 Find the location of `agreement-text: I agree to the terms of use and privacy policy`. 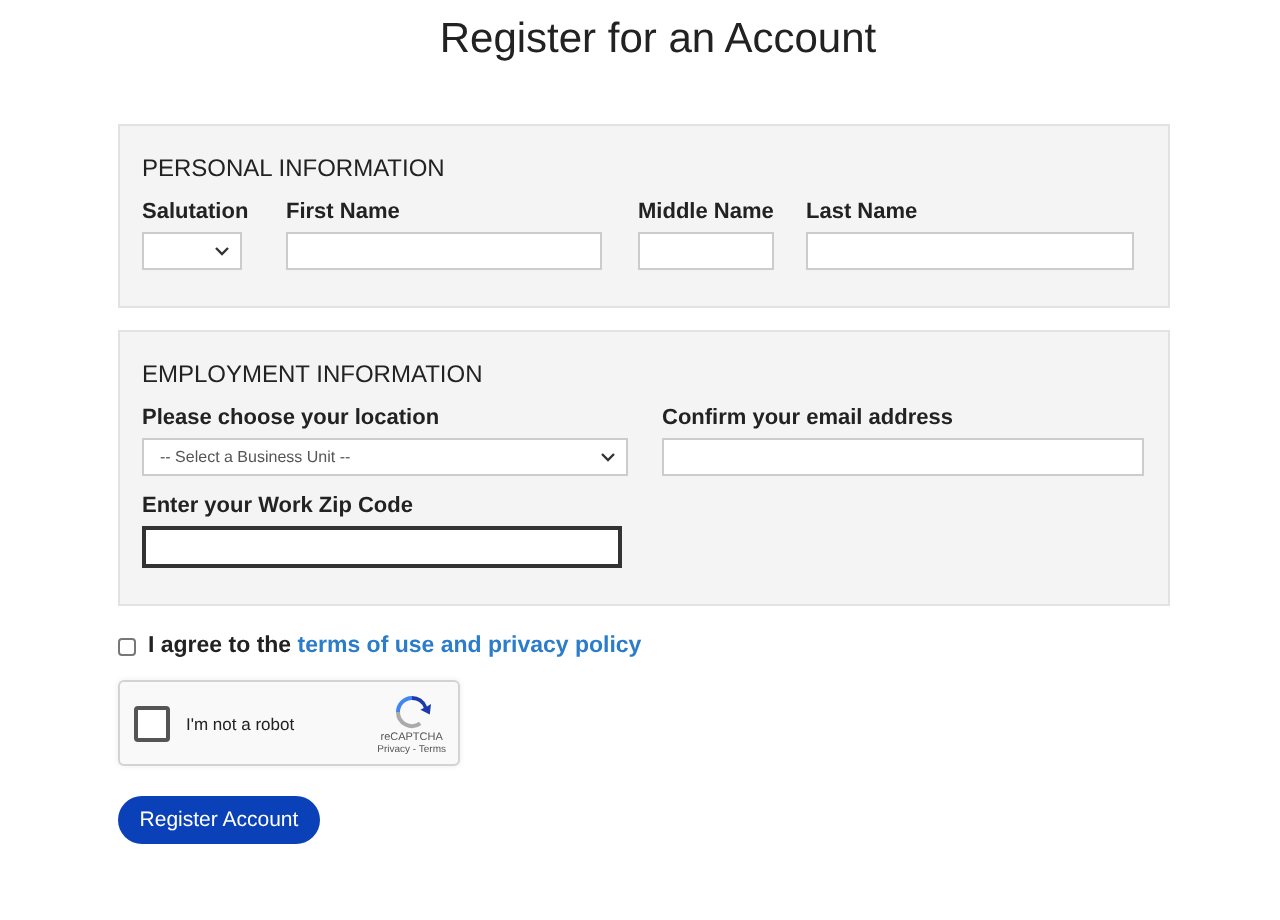

agreement-text: I agree to the terms of use and privacy policy is located at coordinates (395, 646).